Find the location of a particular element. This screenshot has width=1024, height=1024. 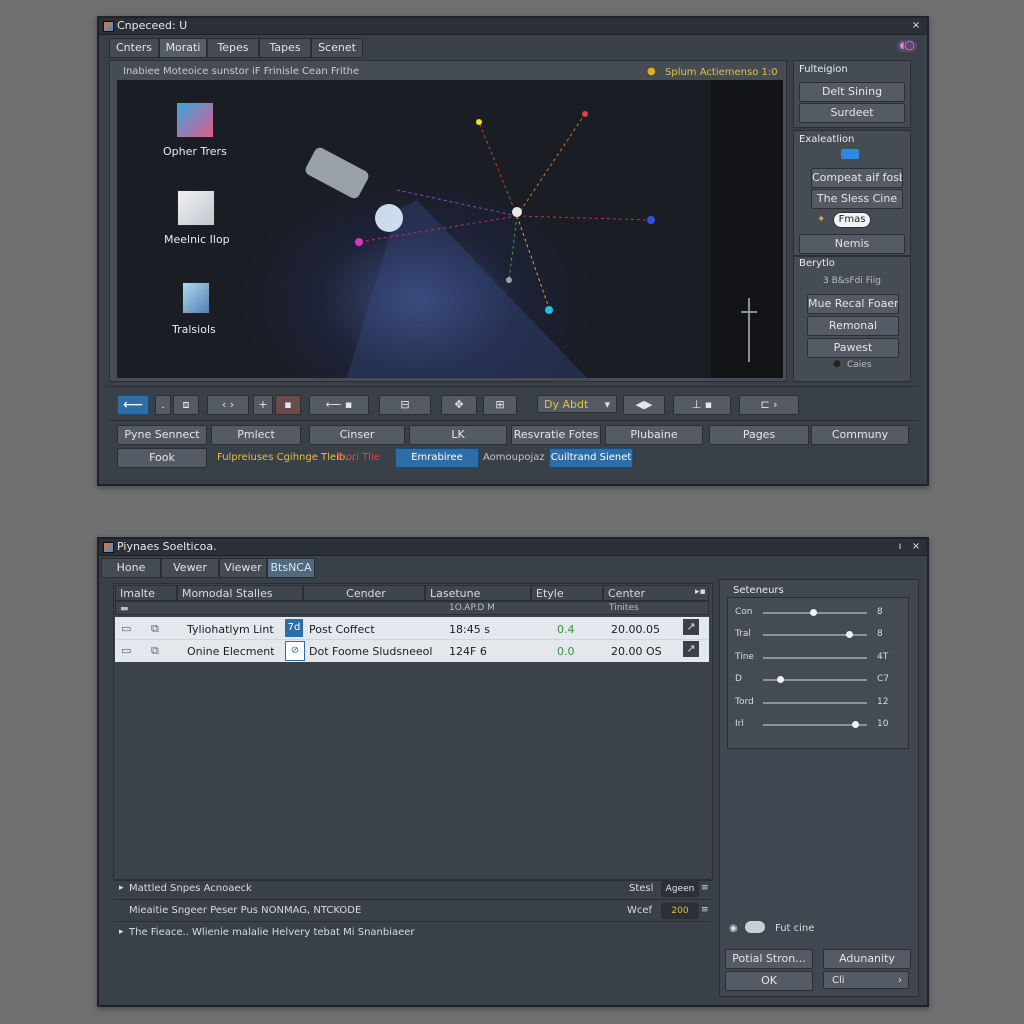

pages-button: Pages is located at coordinates (759, 435).